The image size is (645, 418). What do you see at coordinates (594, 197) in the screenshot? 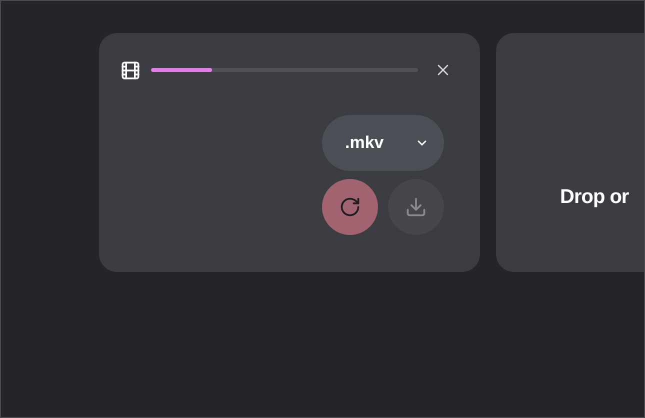
I see `drop-text: Drop or` at bounding box center [594, 197].